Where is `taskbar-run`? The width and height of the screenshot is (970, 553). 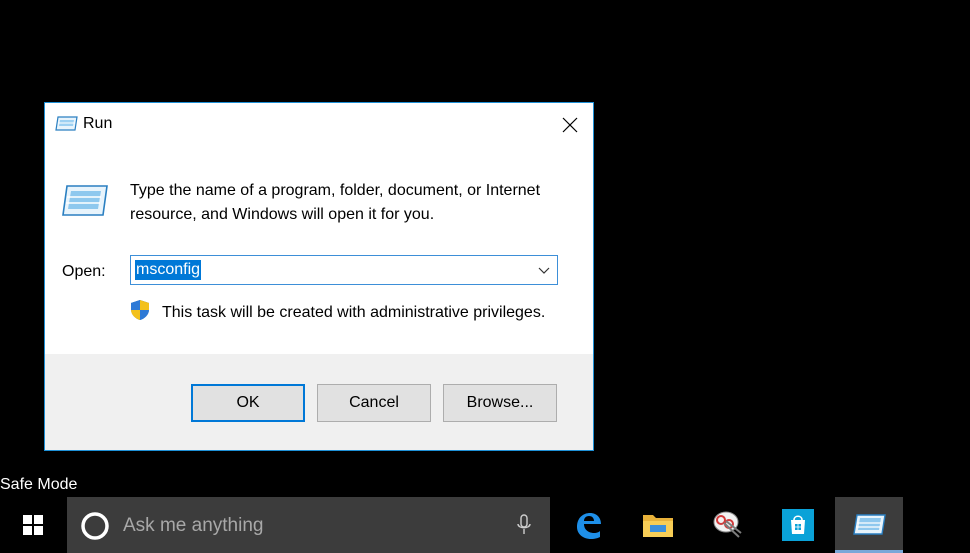
taskbar-run is located at coordinates (869, 525).